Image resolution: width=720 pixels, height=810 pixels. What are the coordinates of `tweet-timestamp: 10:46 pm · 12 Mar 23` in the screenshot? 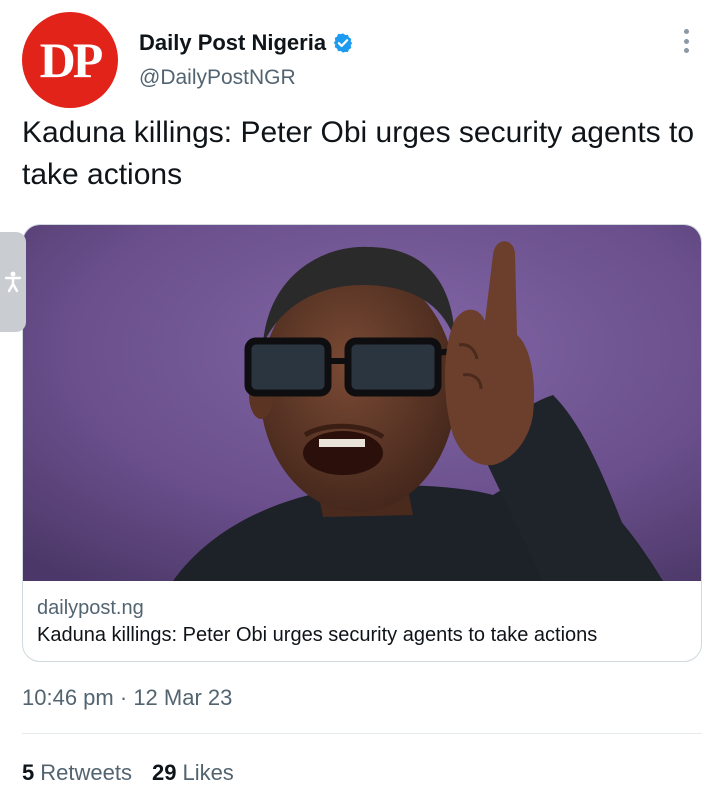 It's located at (127, 698).